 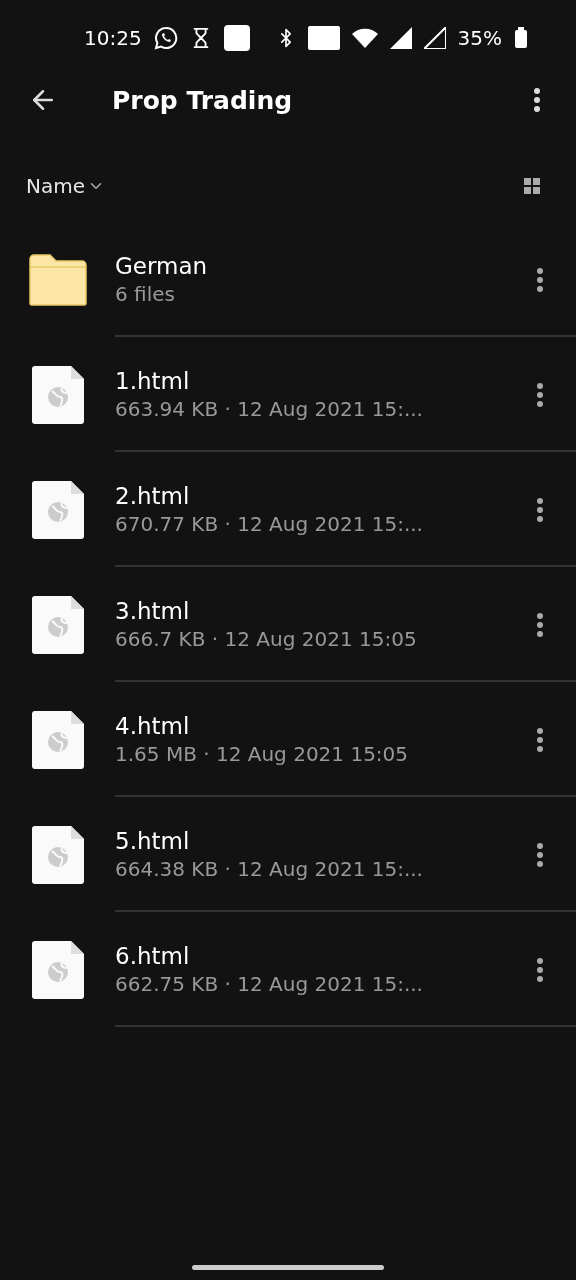 I want to click on file-list-item: German 6 files, so click(x=288, y=279).